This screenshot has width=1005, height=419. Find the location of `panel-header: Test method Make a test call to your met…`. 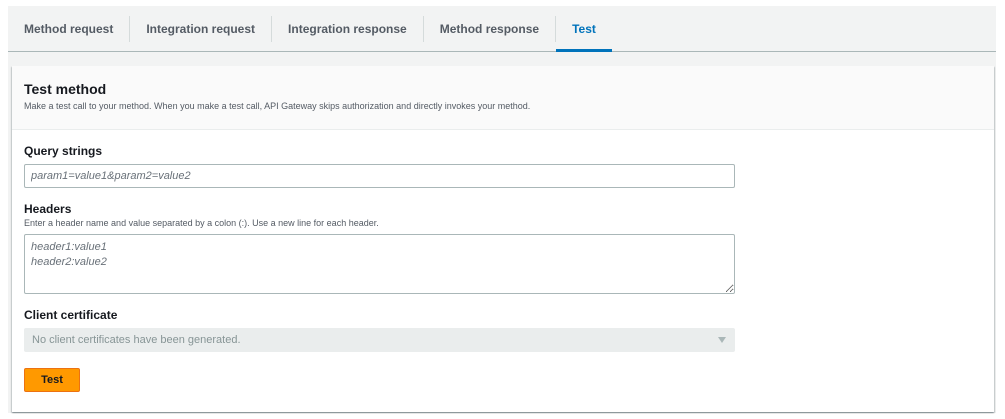

panel-header: Test method Make a test call to your met… is located at coordinates (503, 98).